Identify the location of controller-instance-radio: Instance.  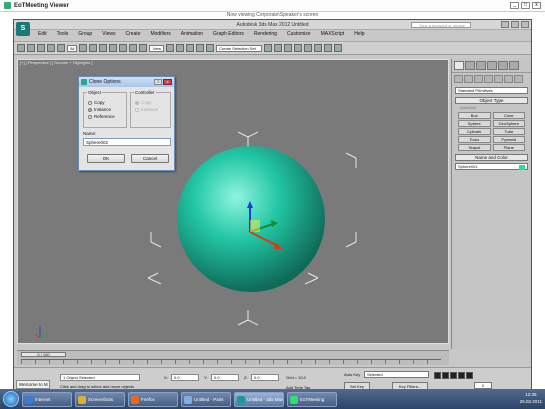
(150, 109).